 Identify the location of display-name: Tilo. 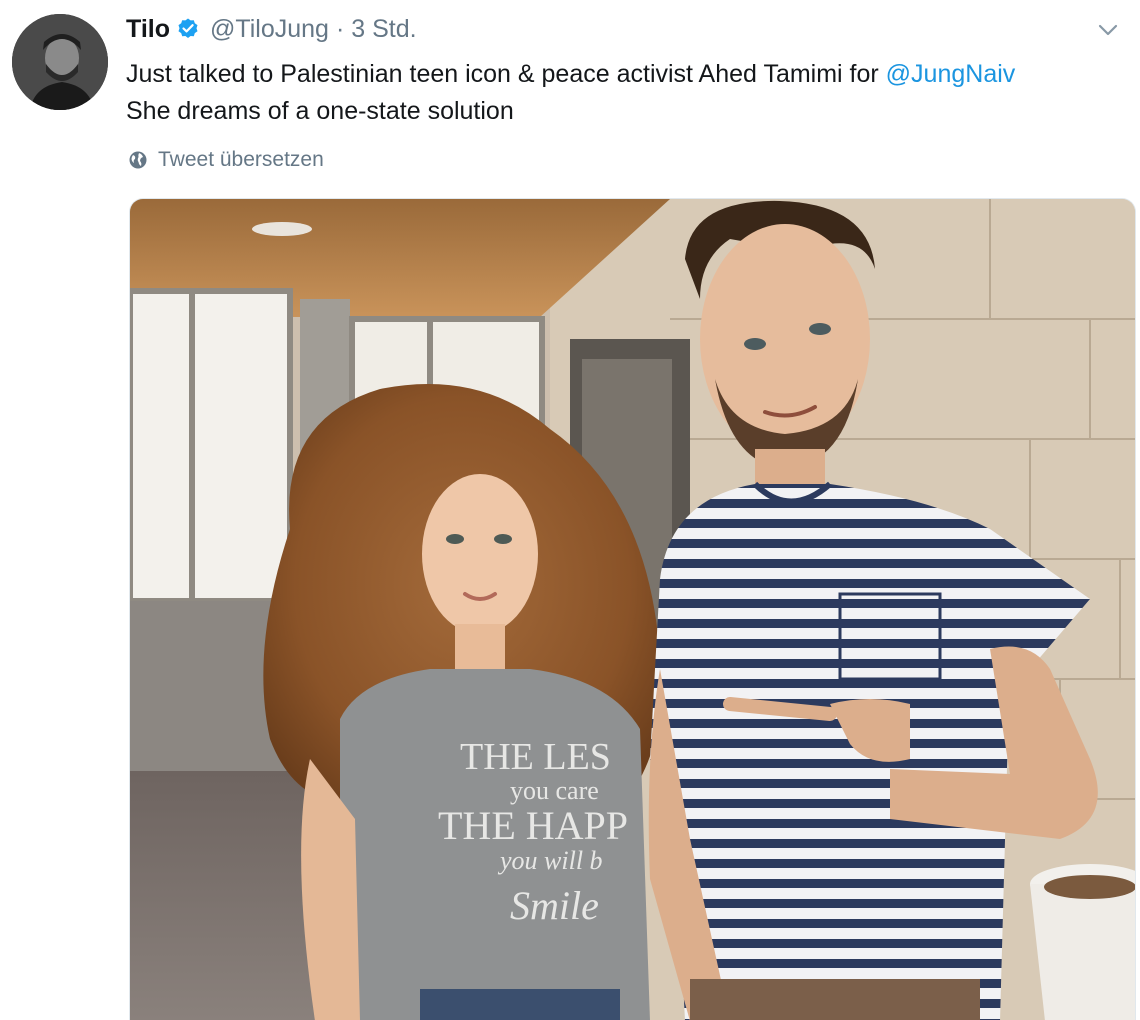
(148, 29).